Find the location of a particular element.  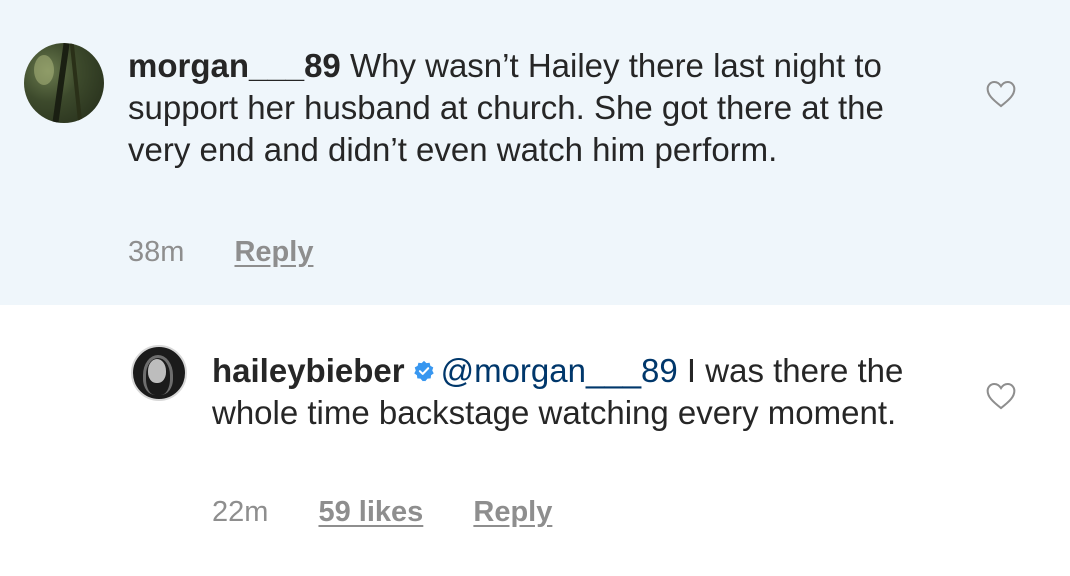

reply-timestamp: 22m is located at coordinates (240, 512).